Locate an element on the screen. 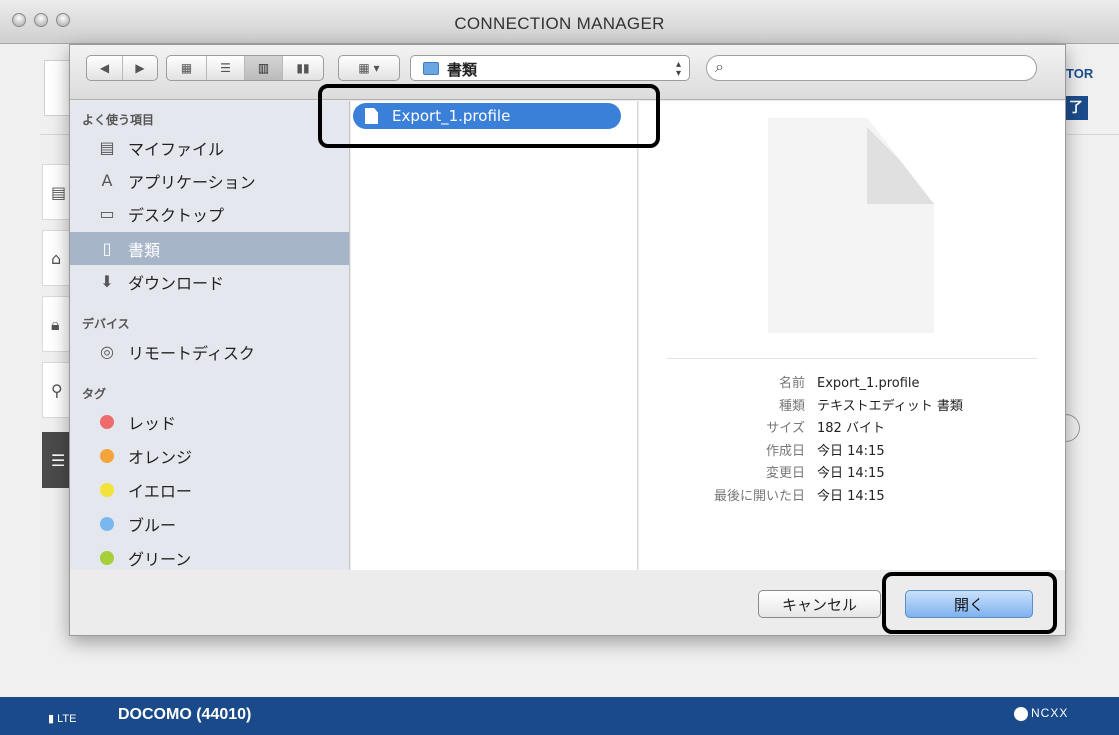 The image size is (1119, 735). info-keys: 名前 種類 サイズ 作成日 変更日 最後に開いた日 is located at coordinates (759, 440).